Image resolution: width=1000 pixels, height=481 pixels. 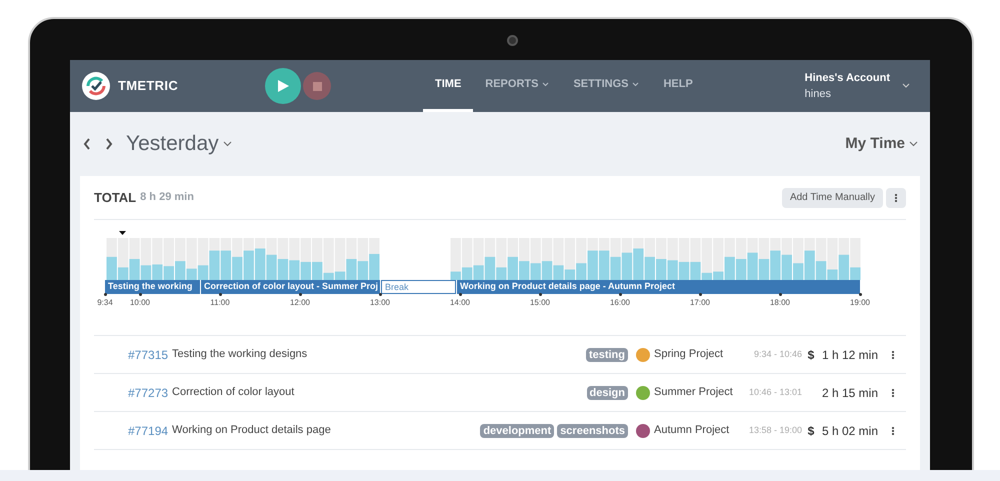 I want to click on task-id-link: #77315, so click(x=148, y=355).